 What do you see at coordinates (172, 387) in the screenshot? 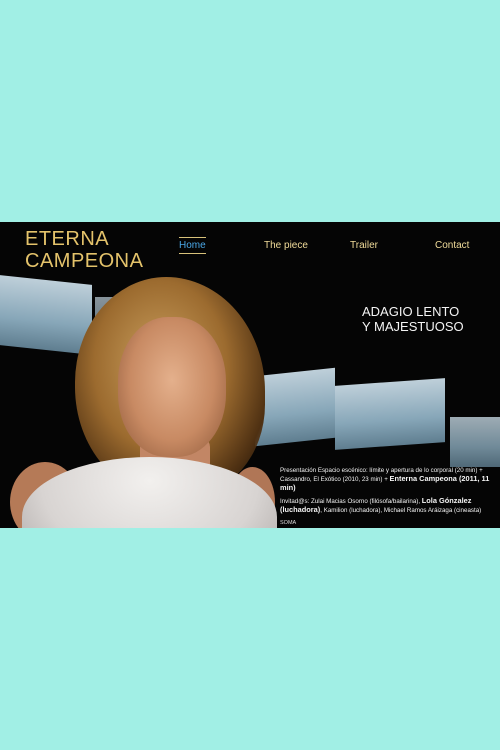
I see `wrestler-photo-face` at bounding box center [172, 387].